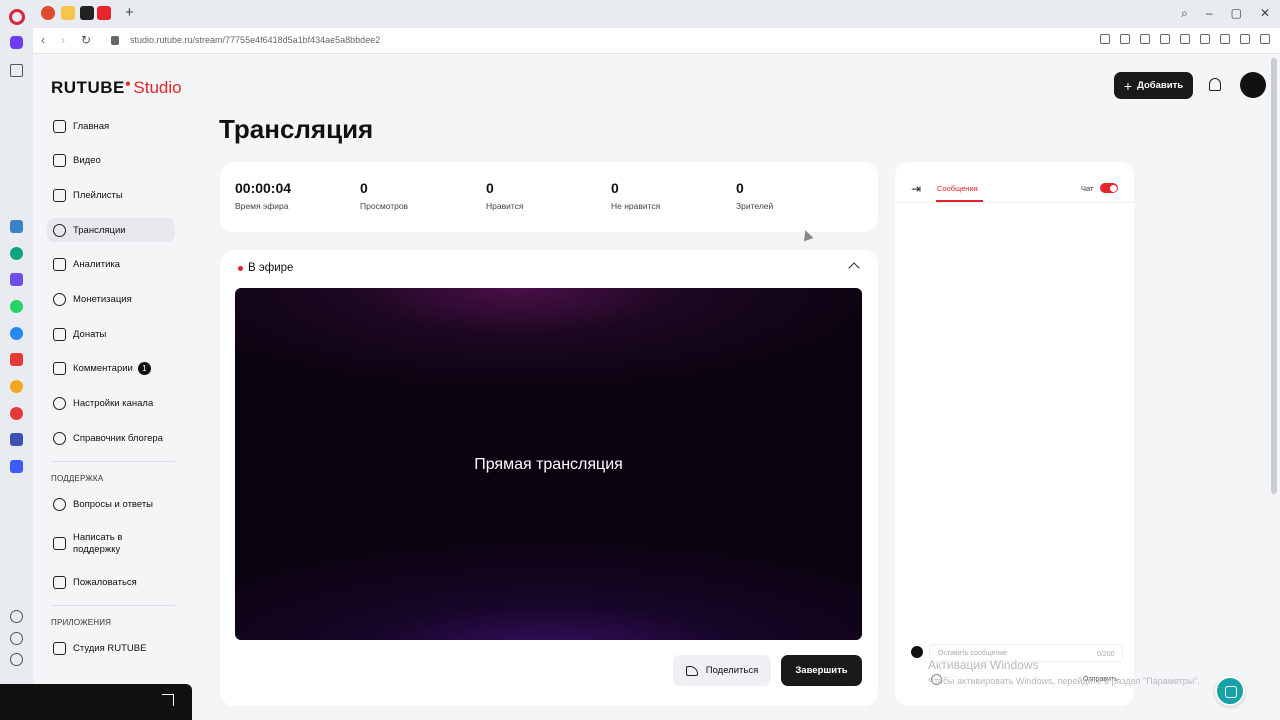 The height and width of the screenshot is (720, 1280). Describe the element at coordinates (490, 188) in the screenshot. I see `stat-value: 0` at that location.